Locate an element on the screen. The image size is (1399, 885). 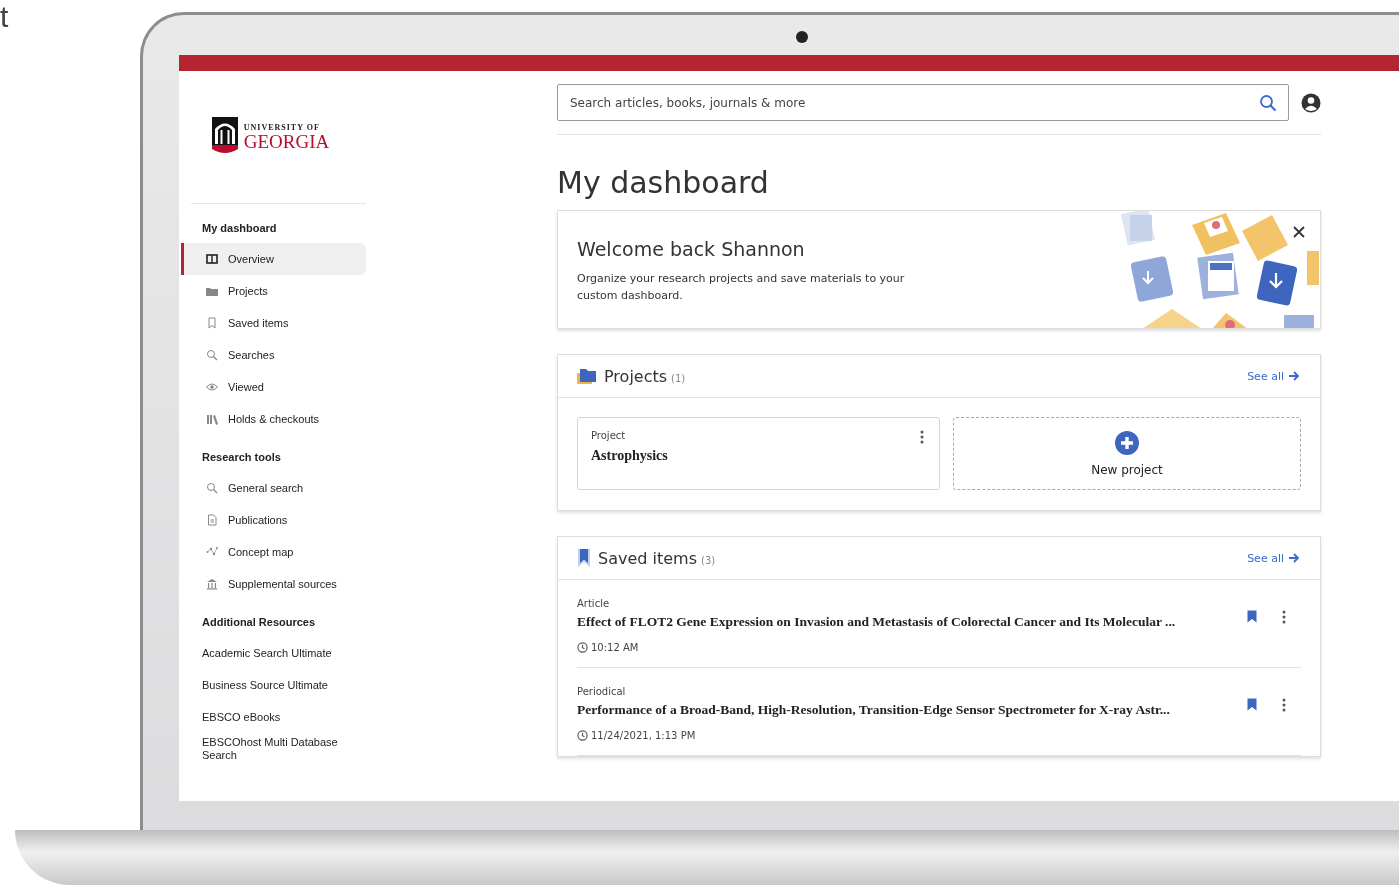
section-heading: Research tools is located at coordinates (241, 458).